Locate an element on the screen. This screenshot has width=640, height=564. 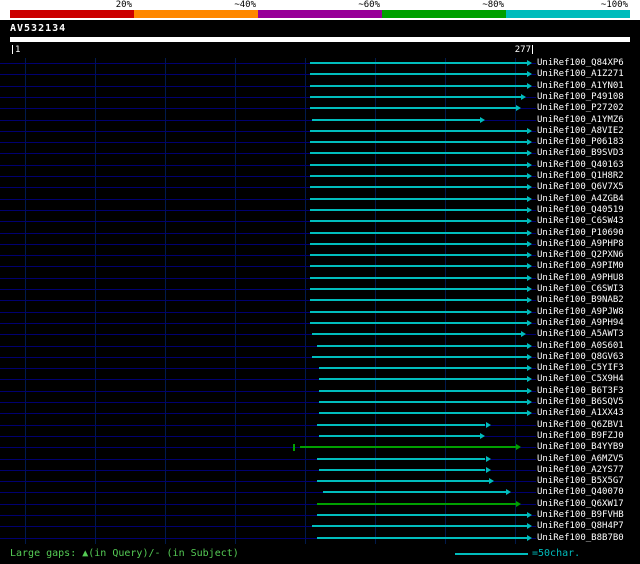
hit-label: UniRef100_B6SQV5 is located at coordinates (580, 402).